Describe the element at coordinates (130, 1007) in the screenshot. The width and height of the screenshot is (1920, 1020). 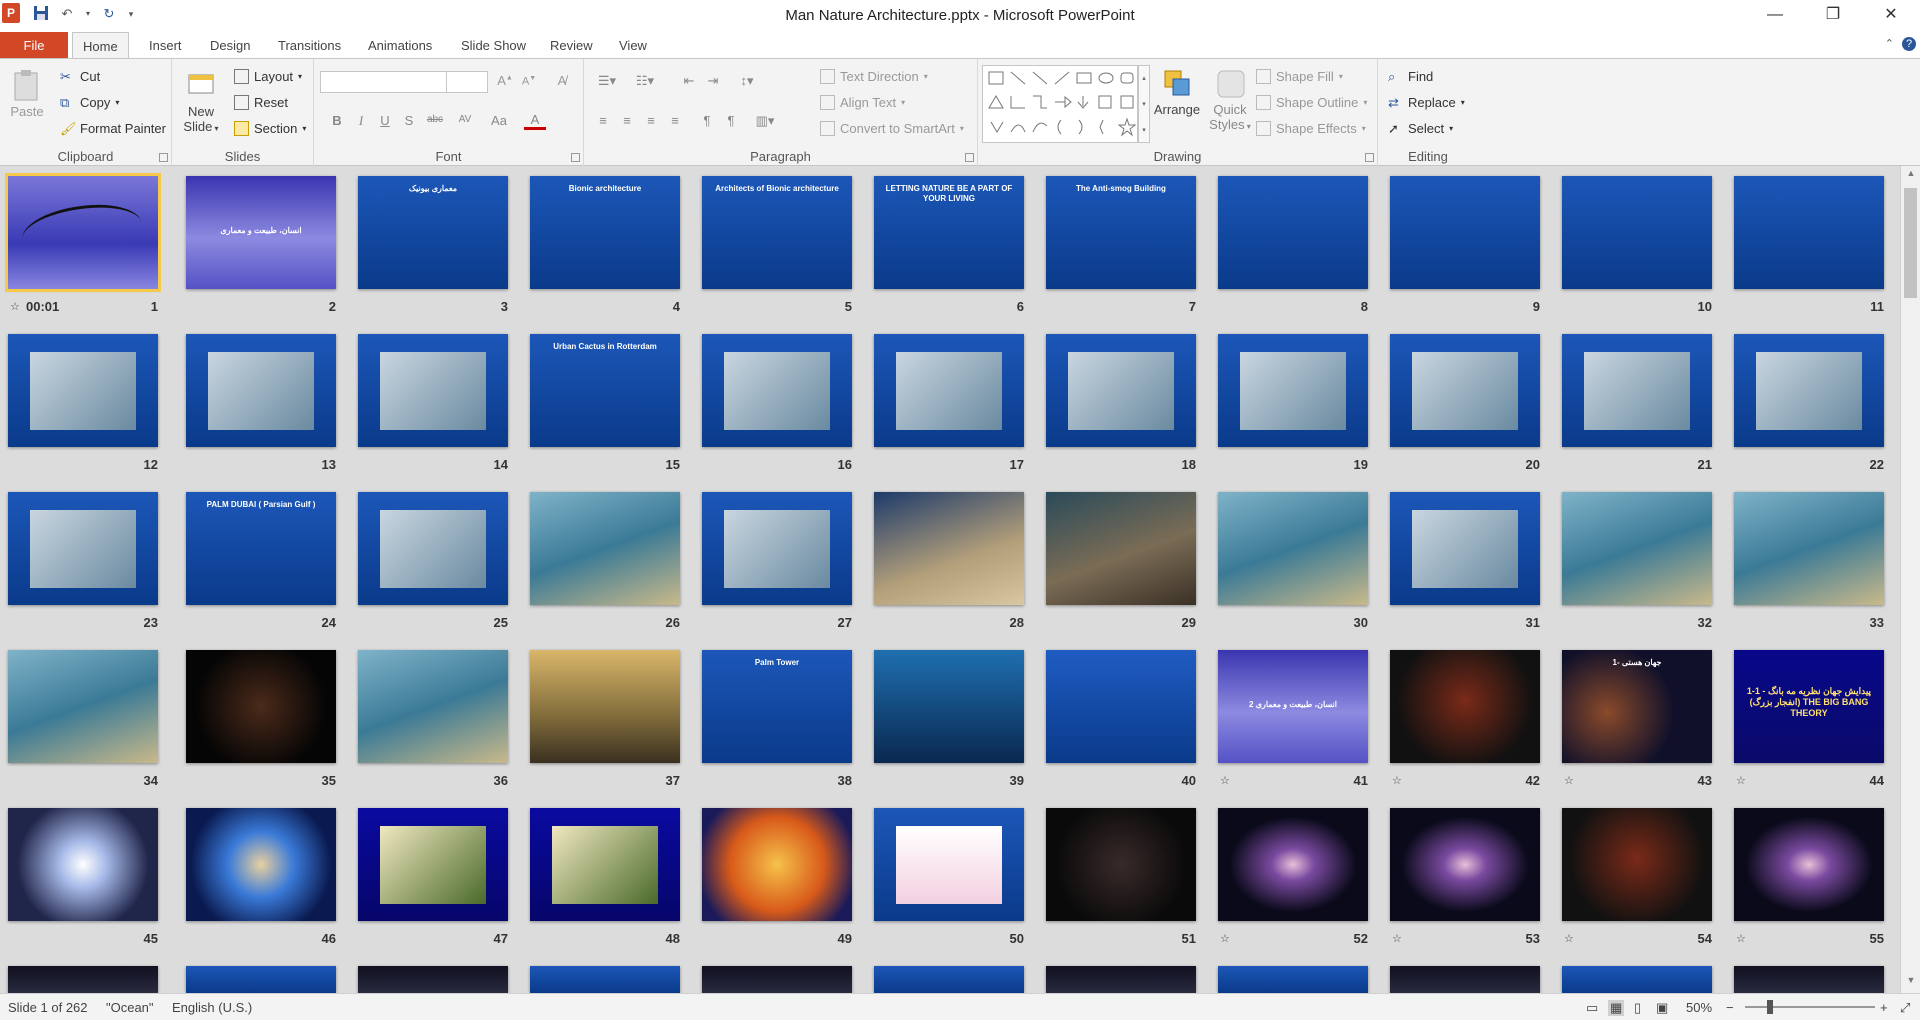
I see `theme-name: "Ocean"` at that location.